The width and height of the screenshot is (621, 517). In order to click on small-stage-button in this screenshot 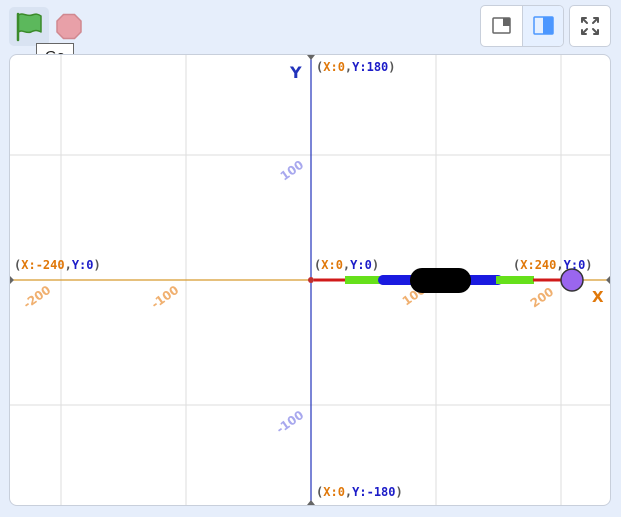, I will do `click(502, 26)`.